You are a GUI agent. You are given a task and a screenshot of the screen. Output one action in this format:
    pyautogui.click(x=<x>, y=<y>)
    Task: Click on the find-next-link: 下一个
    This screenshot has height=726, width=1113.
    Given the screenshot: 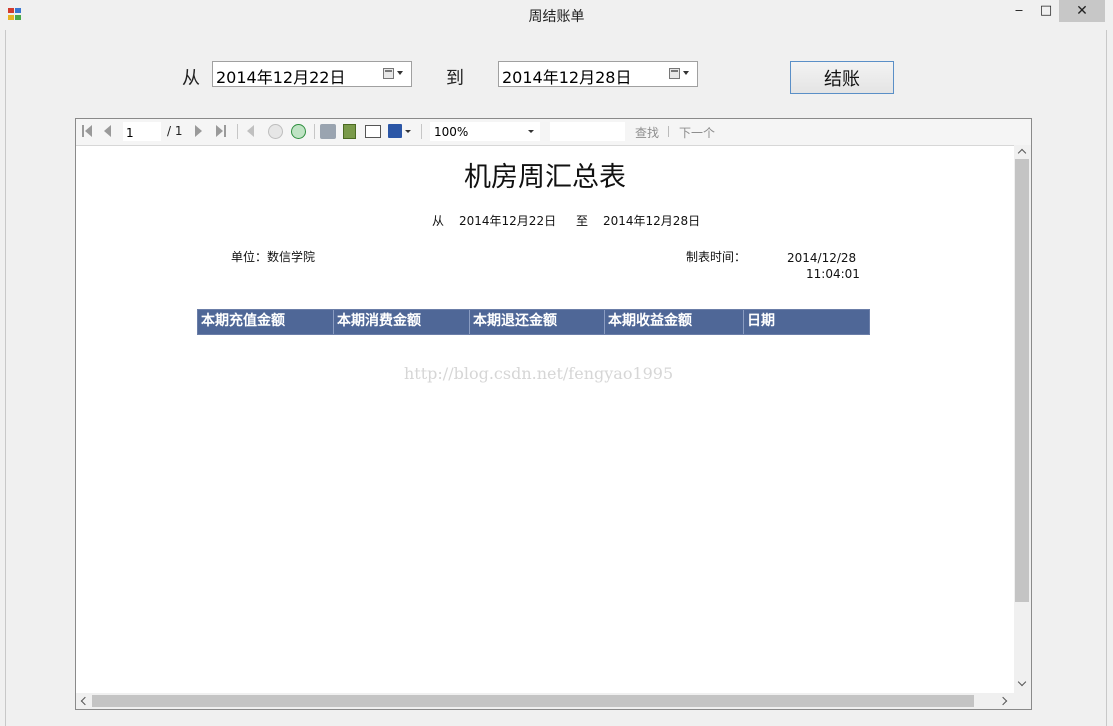 What is the action you would take?
    pyautogui.click(x=697, y=132)
    